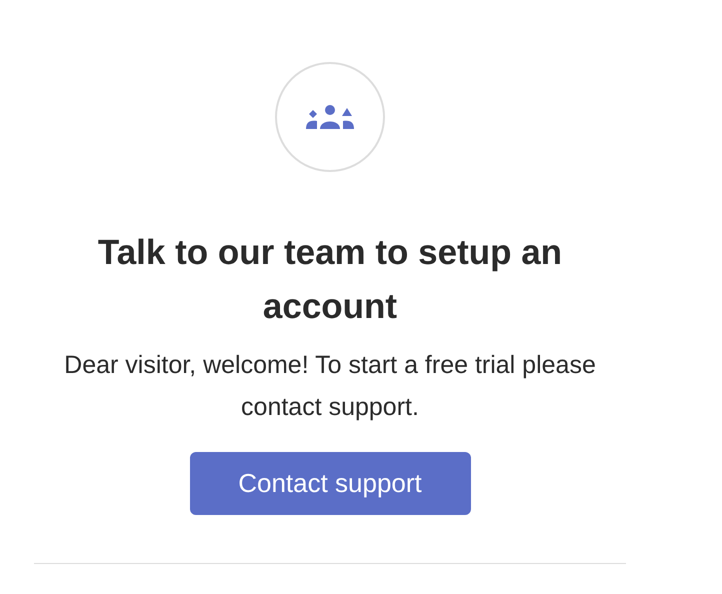  Describe the element at coordinates (330, 483) in the screenshot. I see `contact-support-button: Contact support` at that location.